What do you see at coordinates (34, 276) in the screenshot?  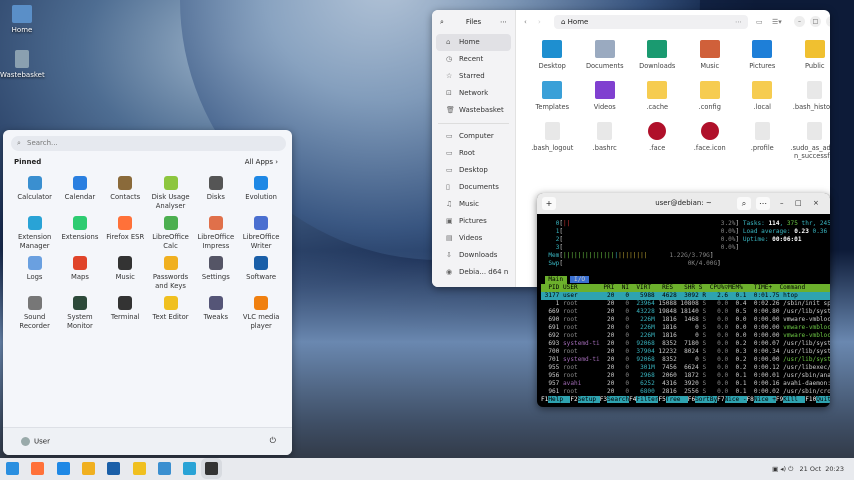 I see `app-logs: Logs` at bounding box center [34, 276].